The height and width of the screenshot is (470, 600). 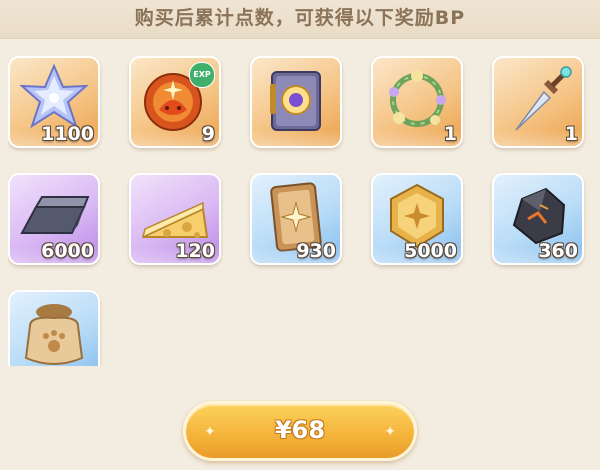 I want to click on reward-tile-flower-wreath: 1, so click(x=417, y=102).